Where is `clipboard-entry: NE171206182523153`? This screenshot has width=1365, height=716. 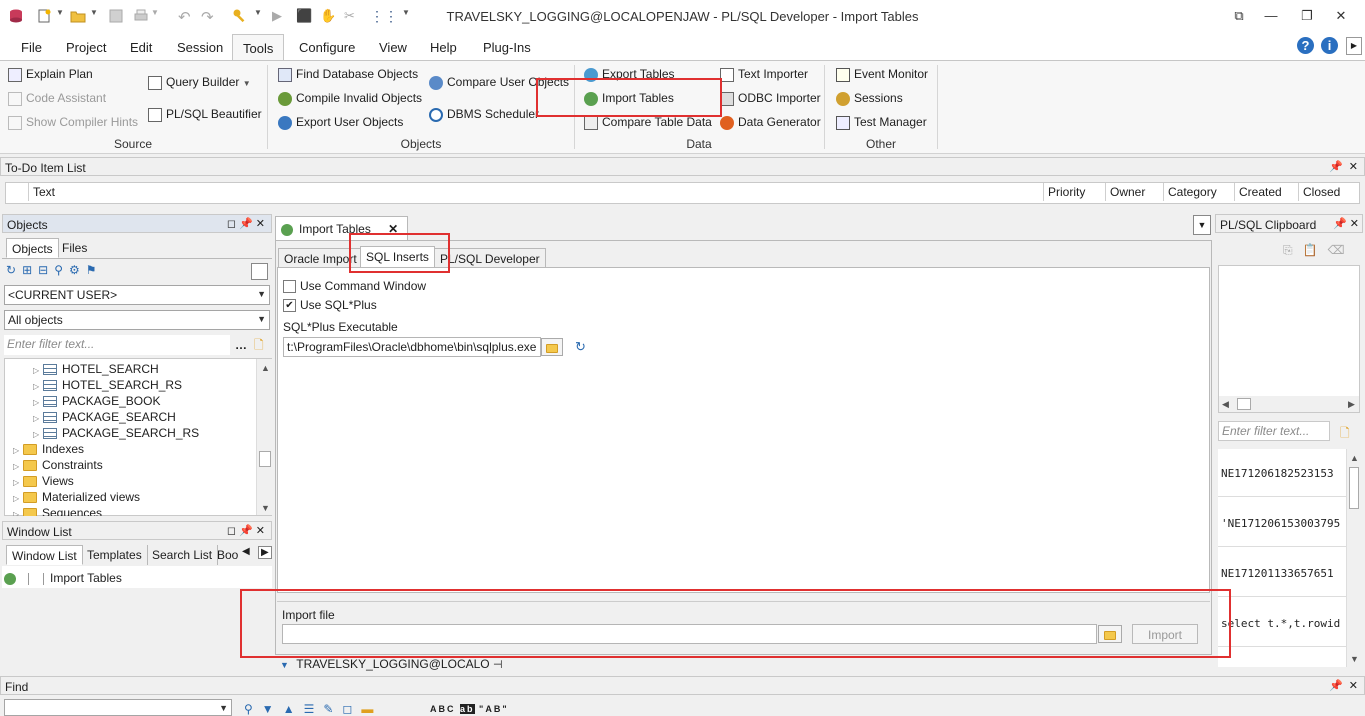
clipboard-entry: NE171206182523153 is located at coordinates (1277, 473).